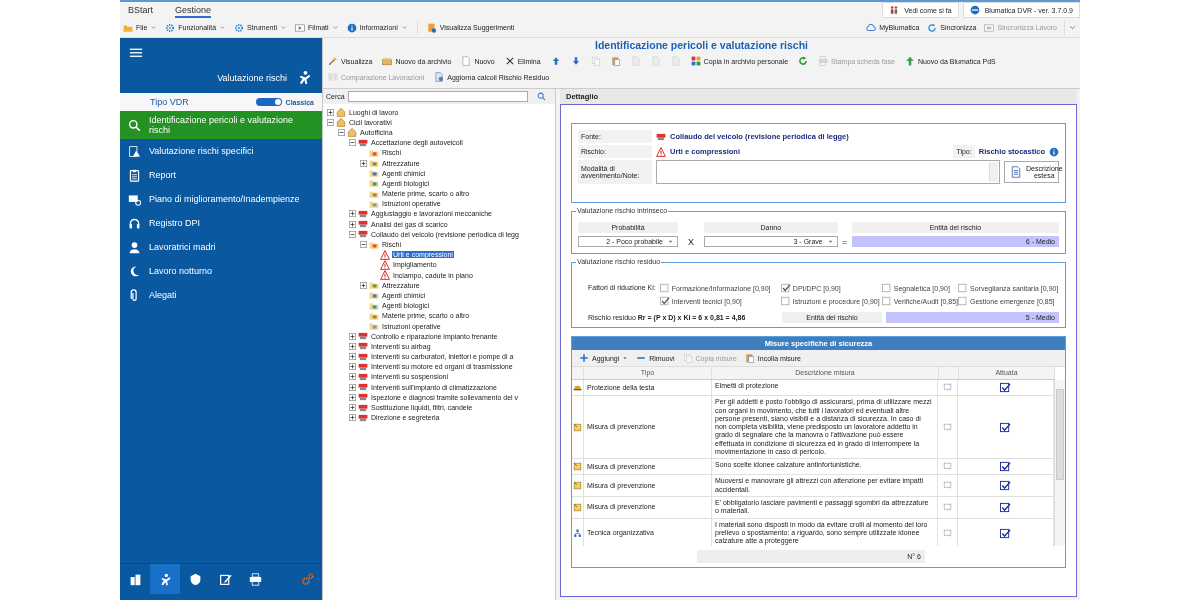 The width and height of the screenshot is (1200, 600). I want to click on sidebar-item: Lavoro notturno, so click(221, 271).